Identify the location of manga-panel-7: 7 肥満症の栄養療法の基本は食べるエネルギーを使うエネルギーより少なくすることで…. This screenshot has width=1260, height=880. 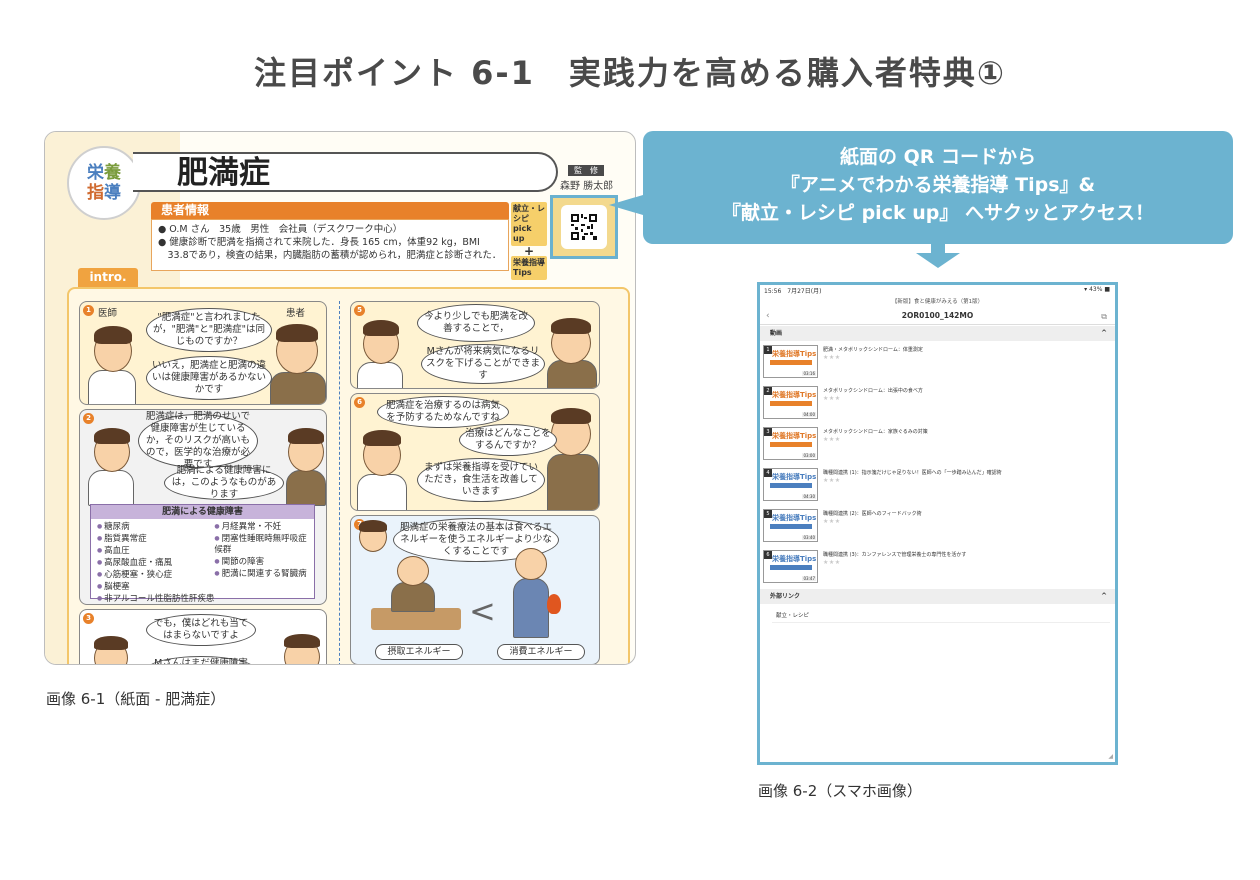
(475, 589).